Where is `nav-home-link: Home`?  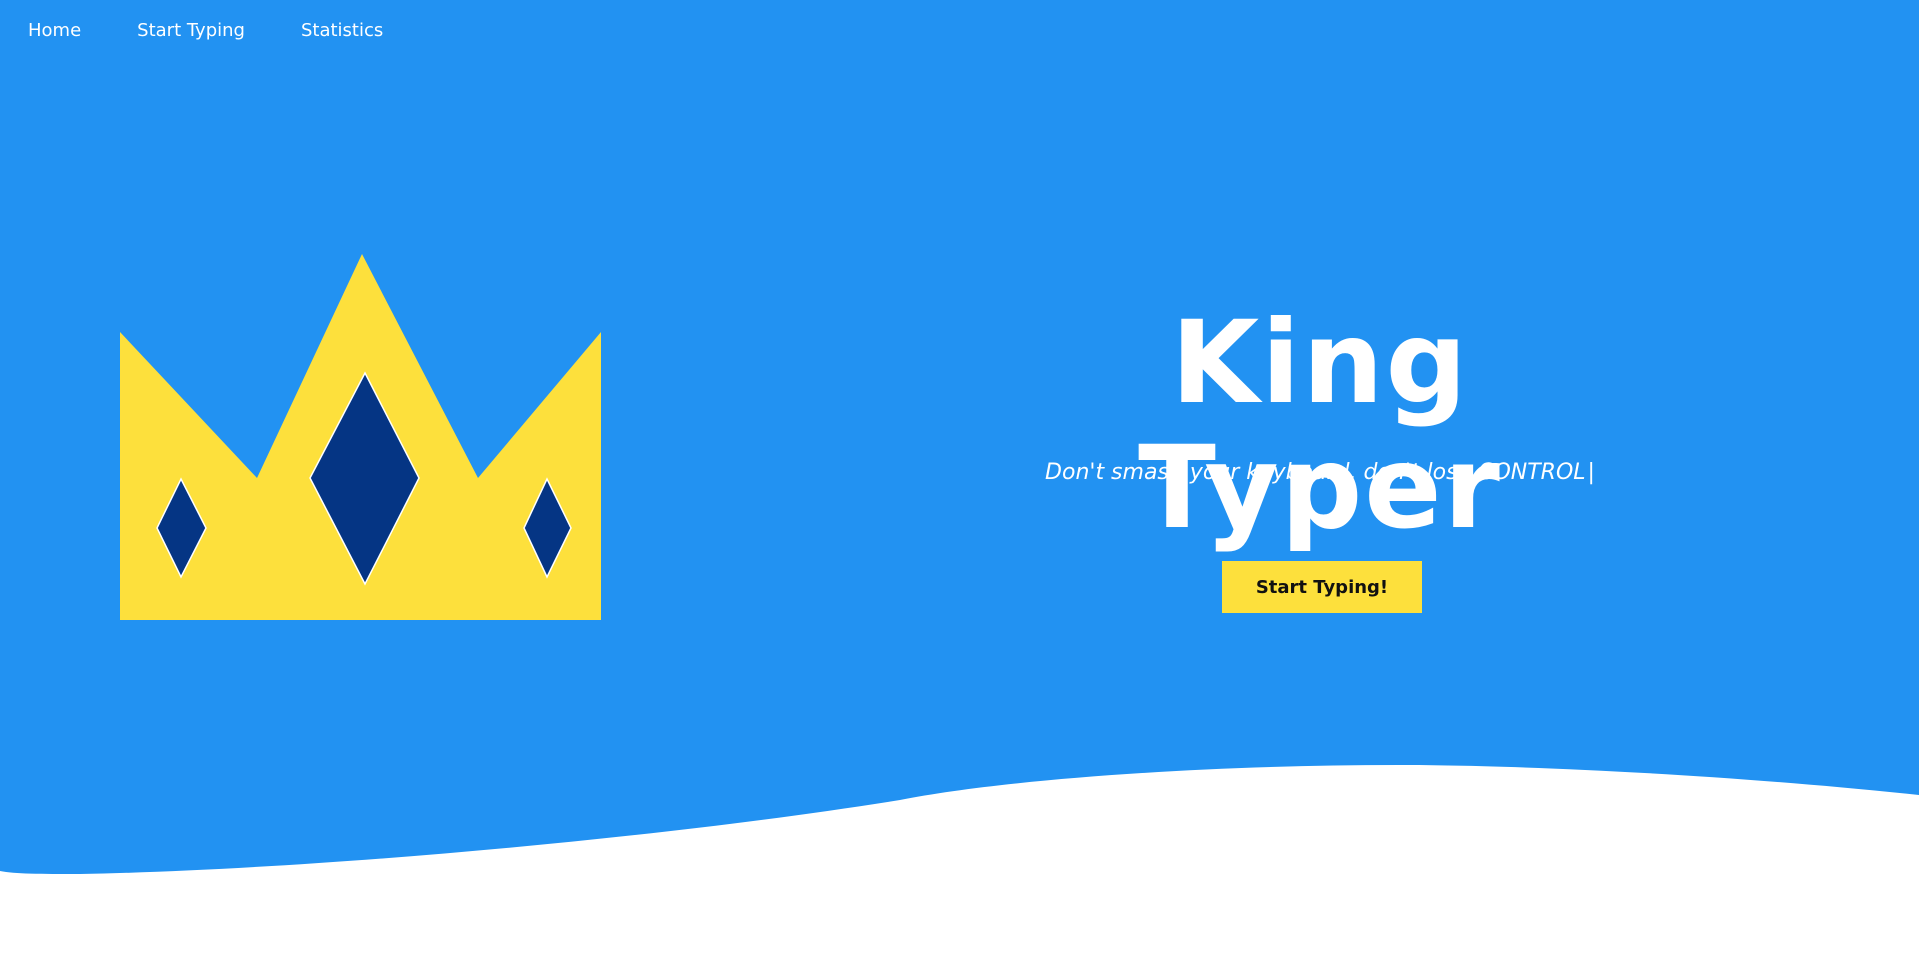 nav-home-link: Home is located at coordinates (54, 30).